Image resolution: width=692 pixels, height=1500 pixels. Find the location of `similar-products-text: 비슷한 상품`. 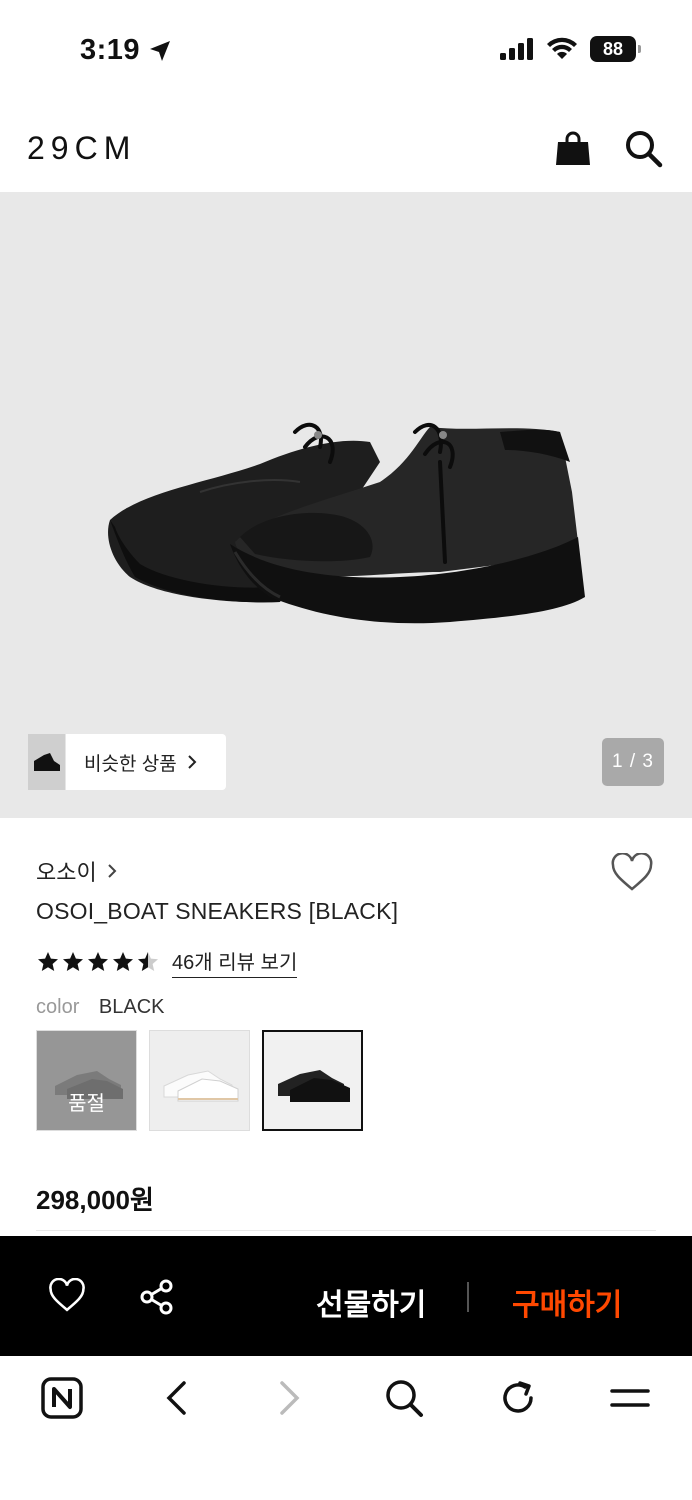

similar-products-text: 비슷한 상품 is located at coordinates (130, 764).